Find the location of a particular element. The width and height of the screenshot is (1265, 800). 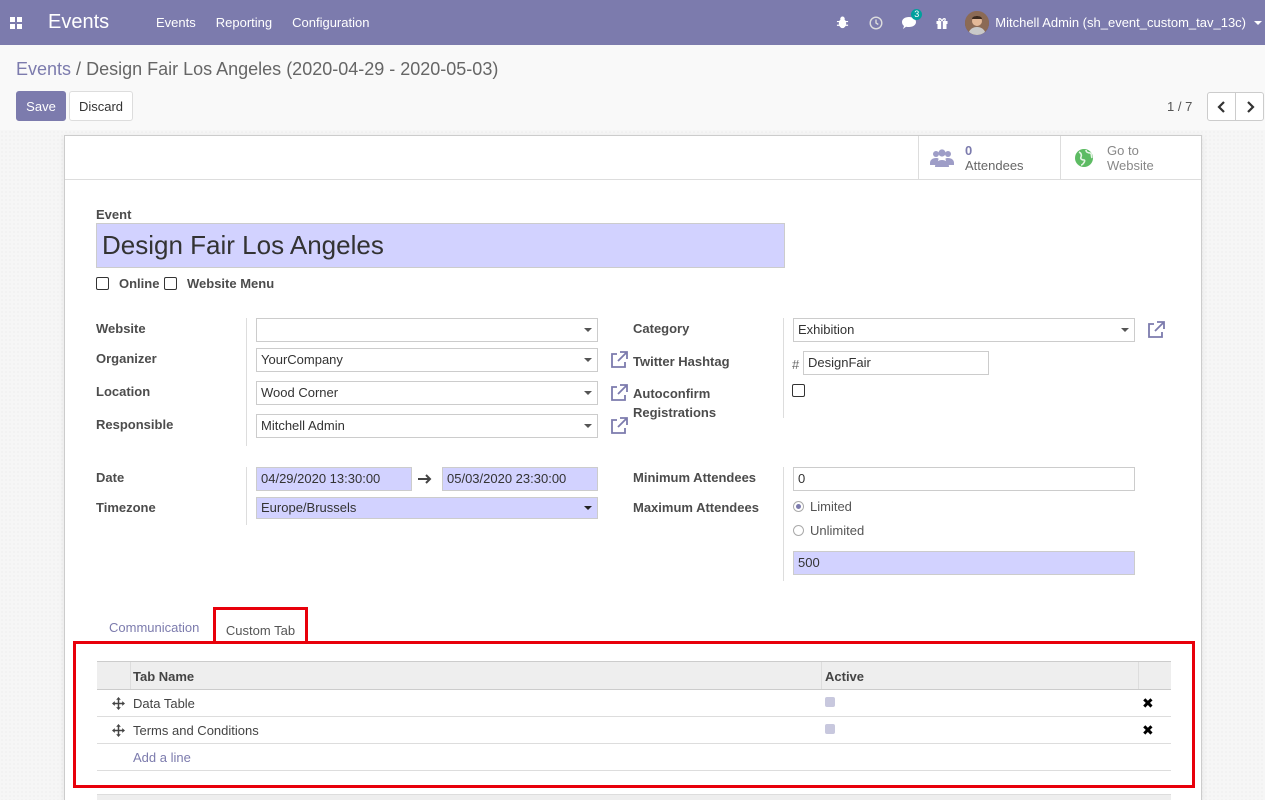

date-field-label: Date is located at coordinates (110, 477).